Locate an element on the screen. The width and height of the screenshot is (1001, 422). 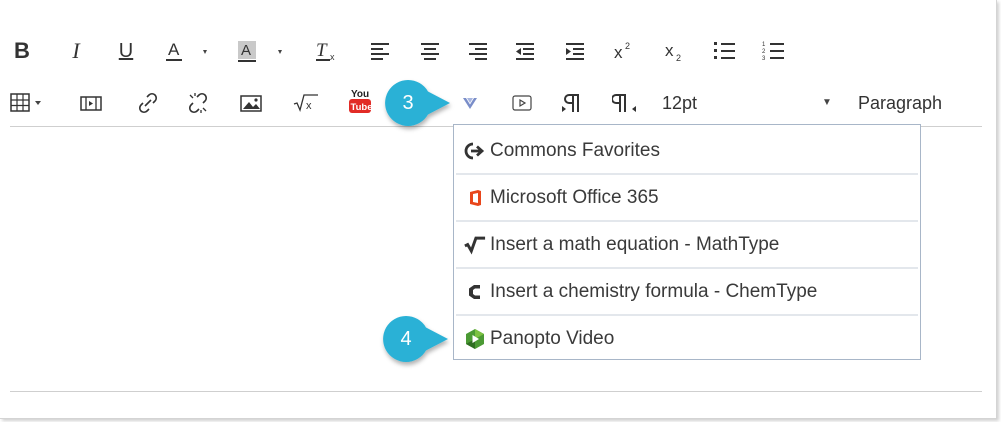
numbered-list-icon: 1 2 3 is located at coordinates (773, 52).